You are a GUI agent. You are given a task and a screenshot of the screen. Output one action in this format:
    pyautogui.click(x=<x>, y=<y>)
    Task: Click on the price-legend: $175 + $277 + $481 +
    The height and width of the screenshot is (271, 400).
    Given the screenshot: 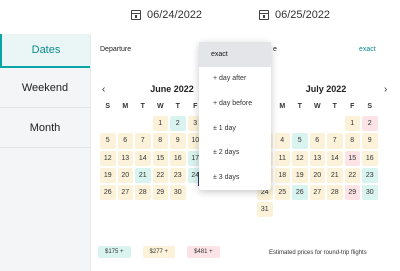 What is the action you would take?
    pyautogui.click(x=159, y=252)
    